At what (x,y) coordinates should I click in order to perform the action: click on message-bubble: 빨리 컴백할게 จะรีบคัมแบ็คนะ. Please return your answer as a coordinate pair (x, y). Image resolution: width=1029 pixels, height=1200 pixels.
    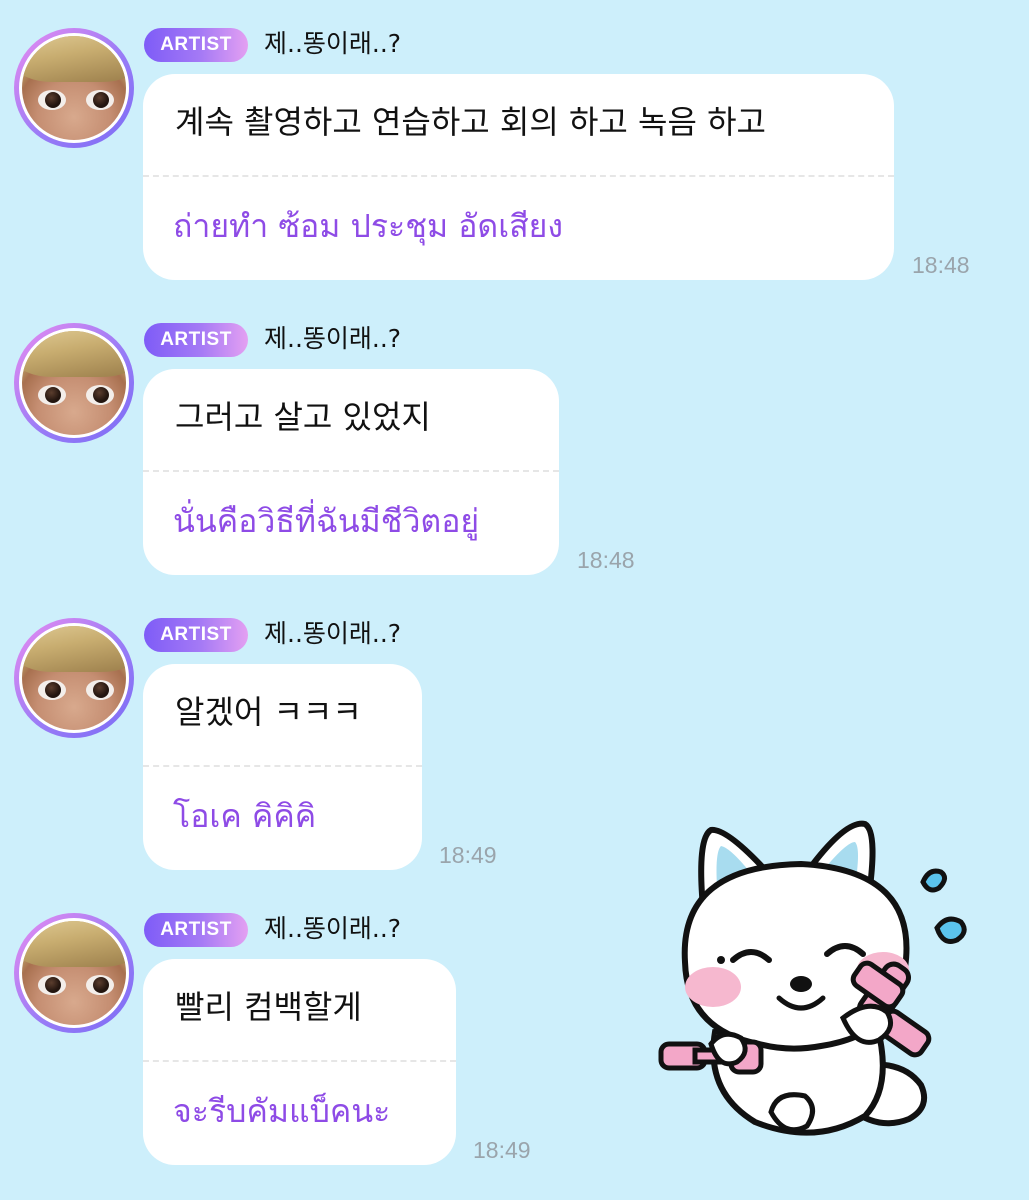
    Looking at the image, I should click on (299, 1062).